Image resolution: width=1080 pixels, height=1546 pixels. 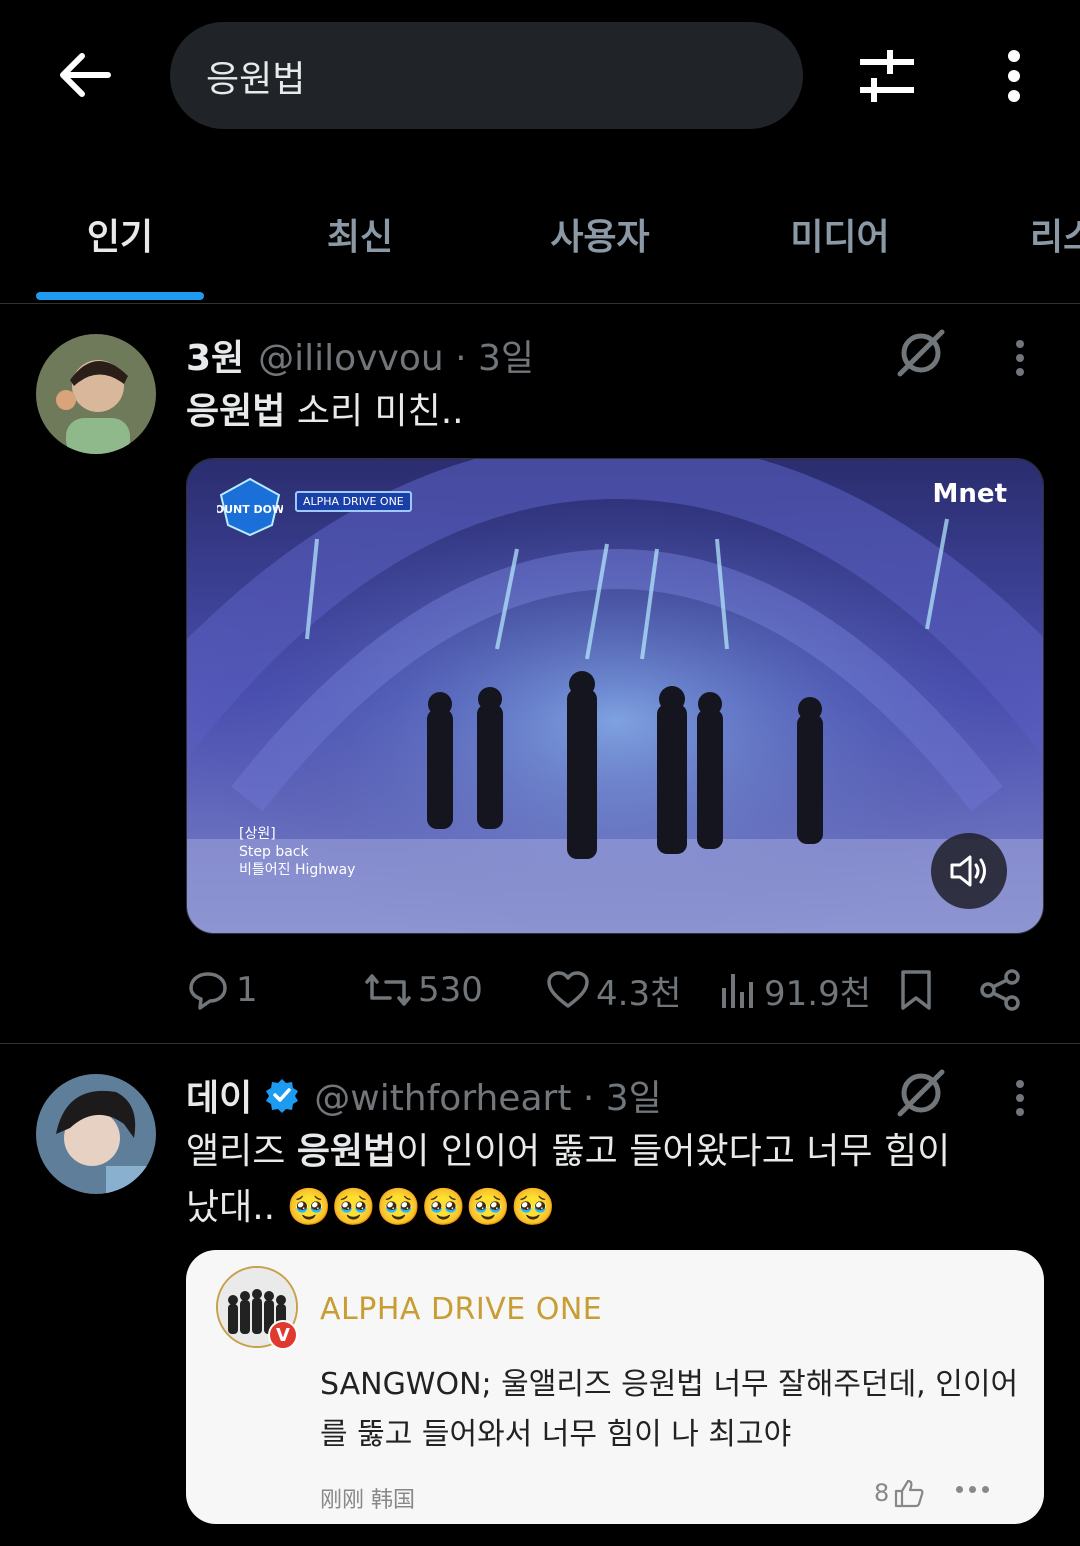 What do you see at coordinates (450, 990) in the screenshot?
I see `repost-count: 530` at bounding box center [450, 990].